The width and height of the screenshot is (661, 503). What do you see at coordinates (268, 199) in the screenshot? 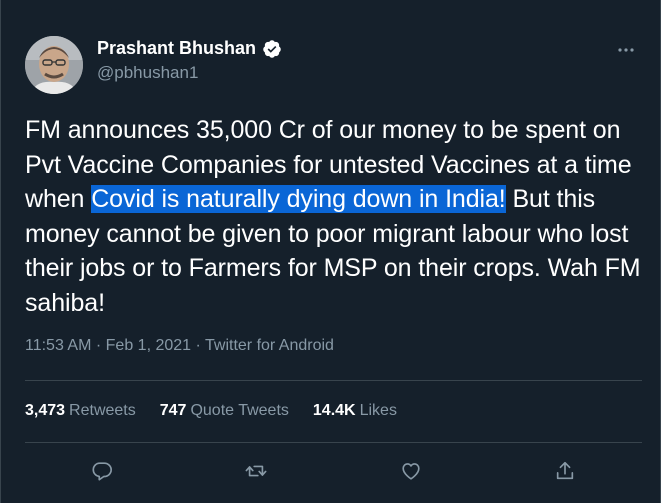
I see `tweet-text-selected-line1: Covid is naturally dying down in` at bounding box center [268, 199].